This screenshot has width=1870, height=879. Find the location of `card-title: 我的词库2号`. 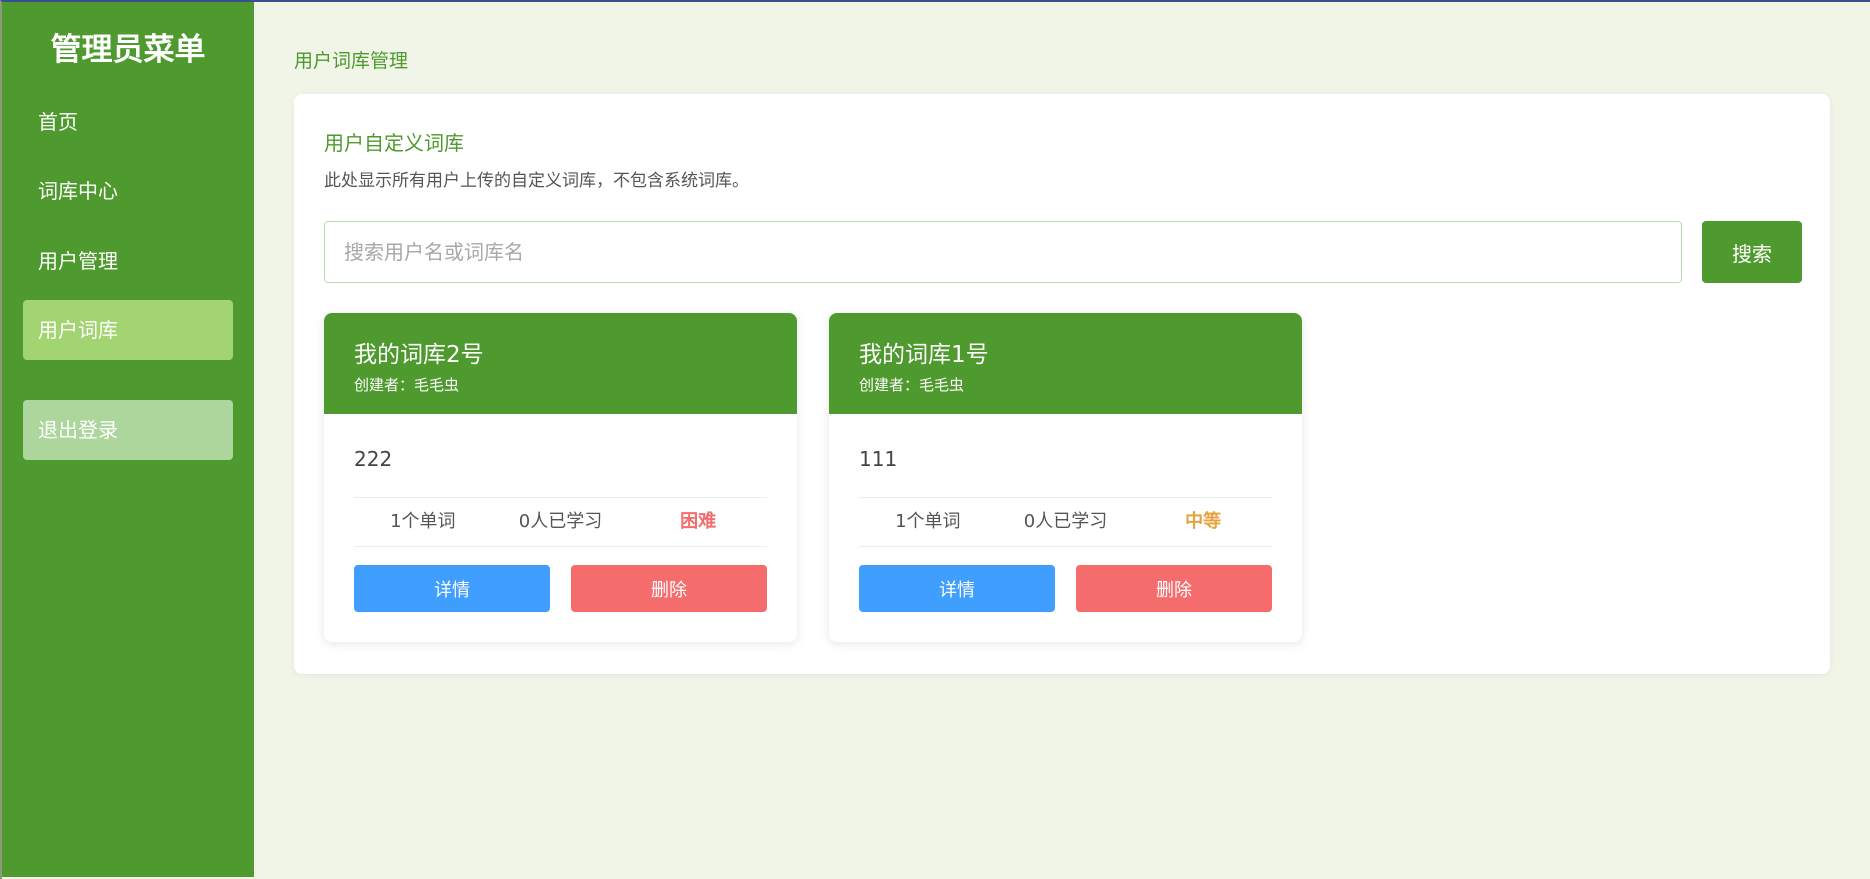

card-title: 我的词库2号 is located at coordinates (419, 355).